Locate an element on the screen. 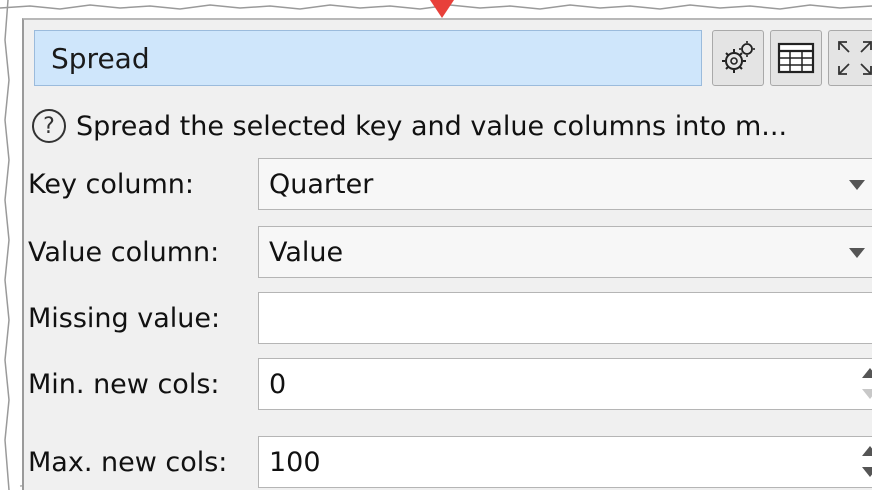 The height and width of the screenshot is (490, 872). missing-value-label: Missing value: is located at coordinates (124, 318).